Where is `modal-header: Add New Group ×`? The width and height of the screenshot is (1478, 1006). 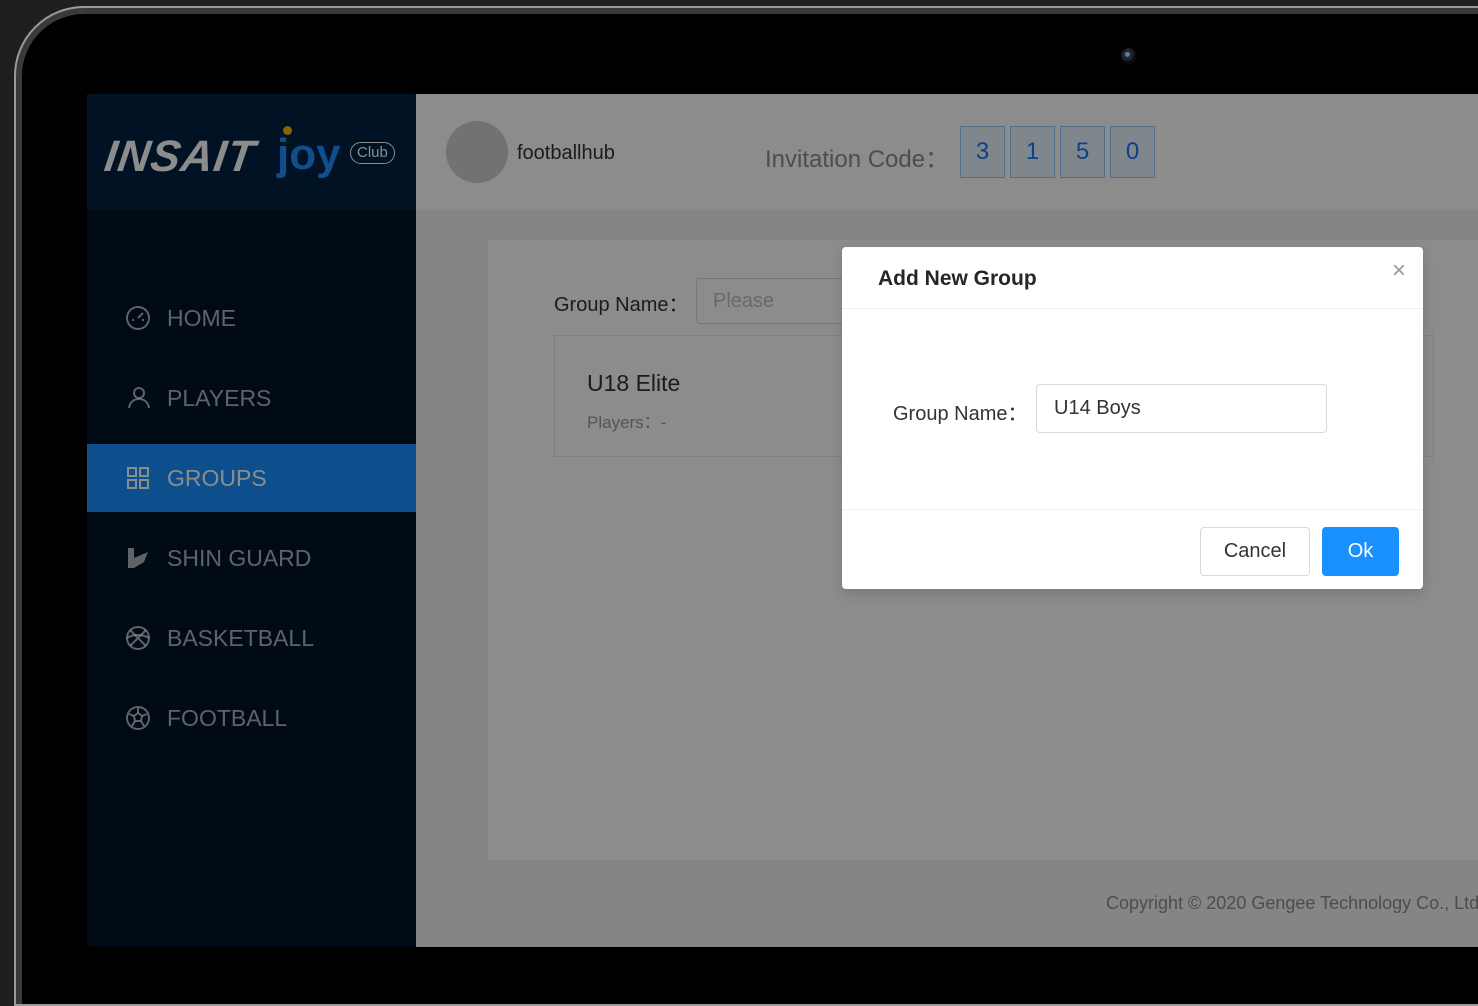 modal-header: Add New Group × is located at coordinates (1132, 278).